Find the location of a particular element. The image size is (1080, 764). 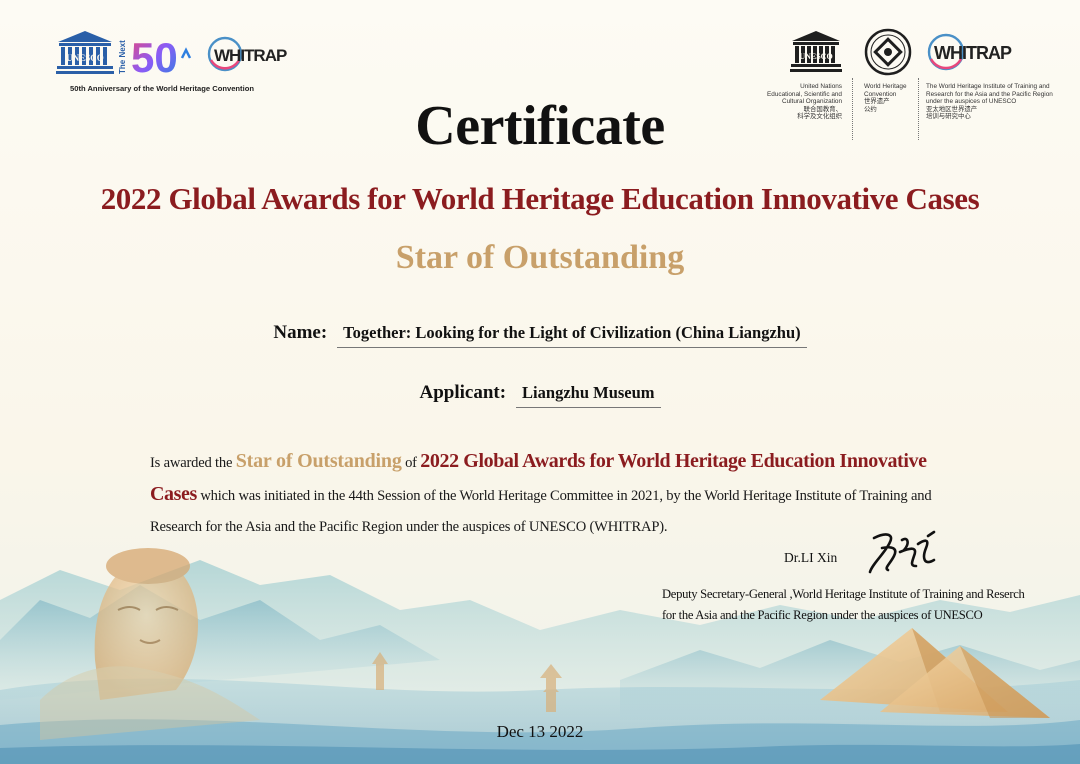

next50-small-text: The Next is located at coordinates (122, 57).